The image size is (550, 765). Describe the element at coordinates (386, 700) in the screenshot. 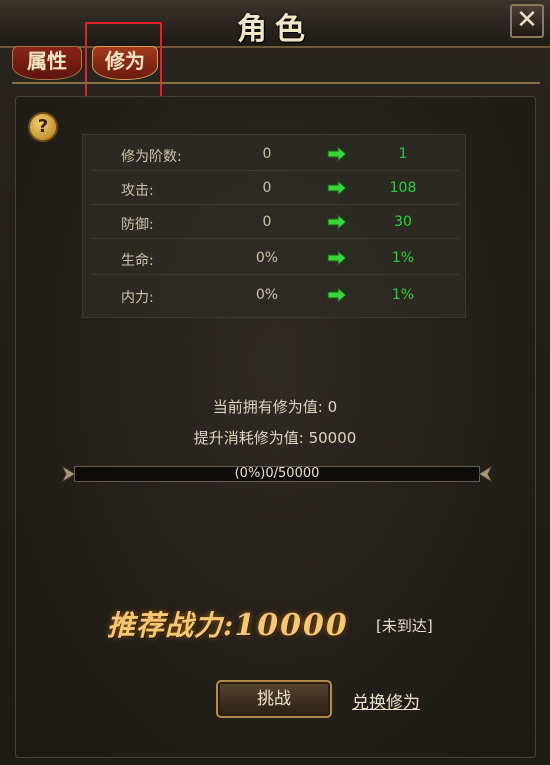

I see `exchange-cultivation-link: 兑换修为` at that location.